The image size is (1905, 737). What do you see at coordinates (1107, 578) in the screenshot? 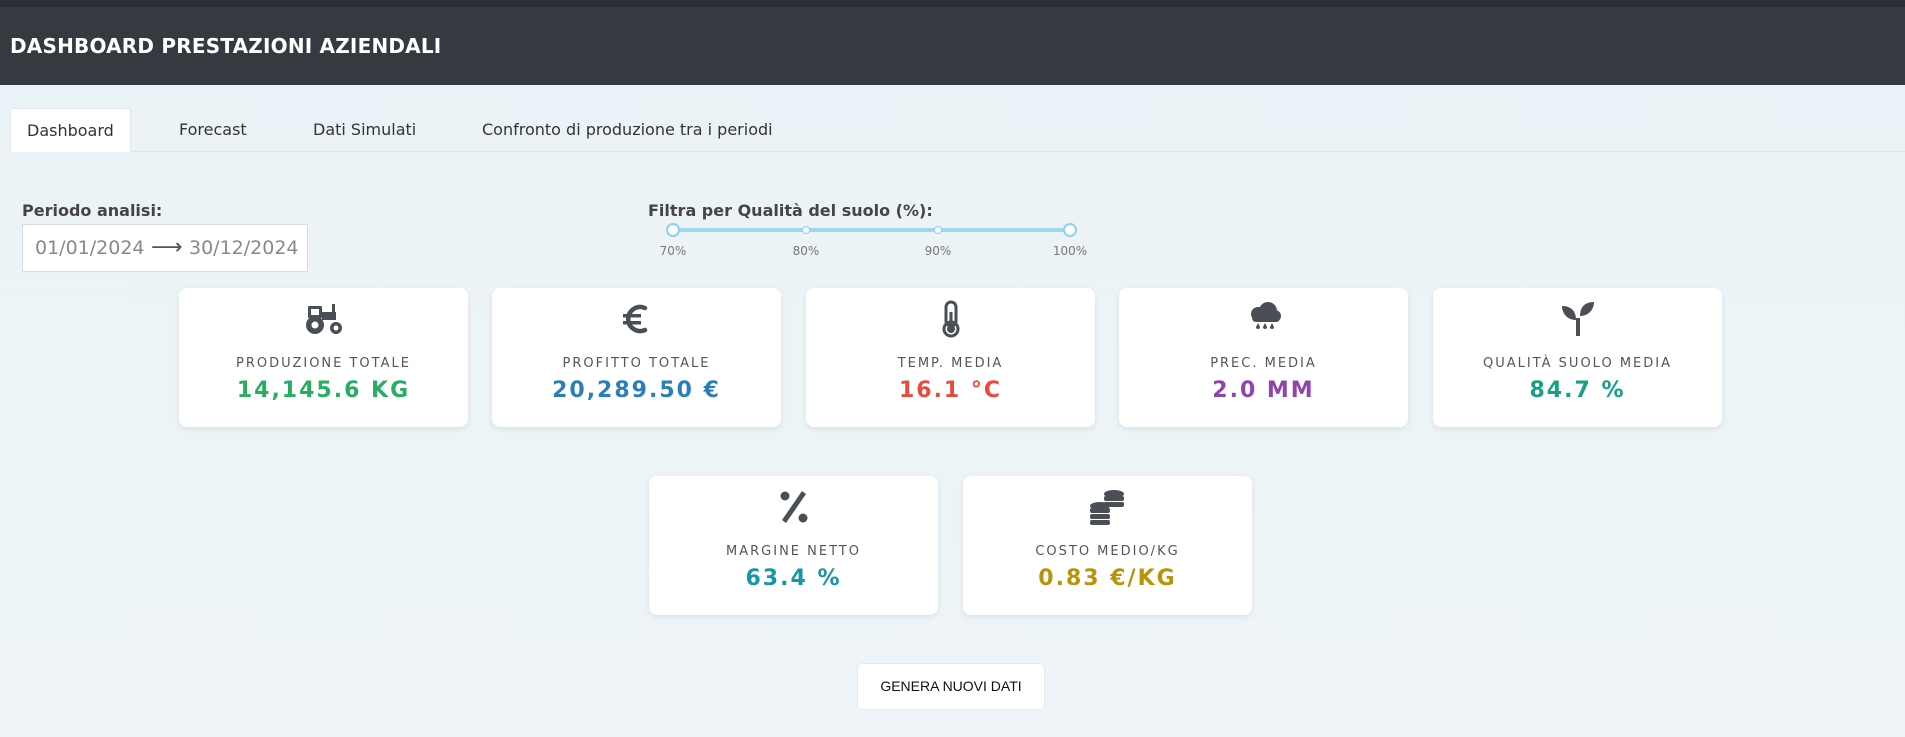
I see `kpi-value: 0.83 €/KG` at bounding box center [1107, 578].